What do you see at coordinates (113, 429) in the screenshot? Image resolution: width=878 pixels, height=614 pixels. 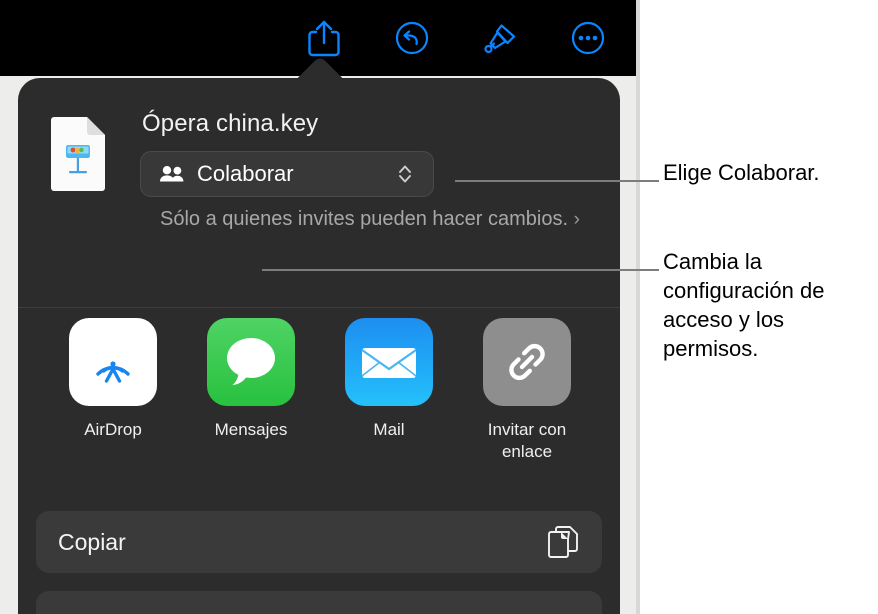 I see `app-label: AirDrop` at bounding box center [113, 429].